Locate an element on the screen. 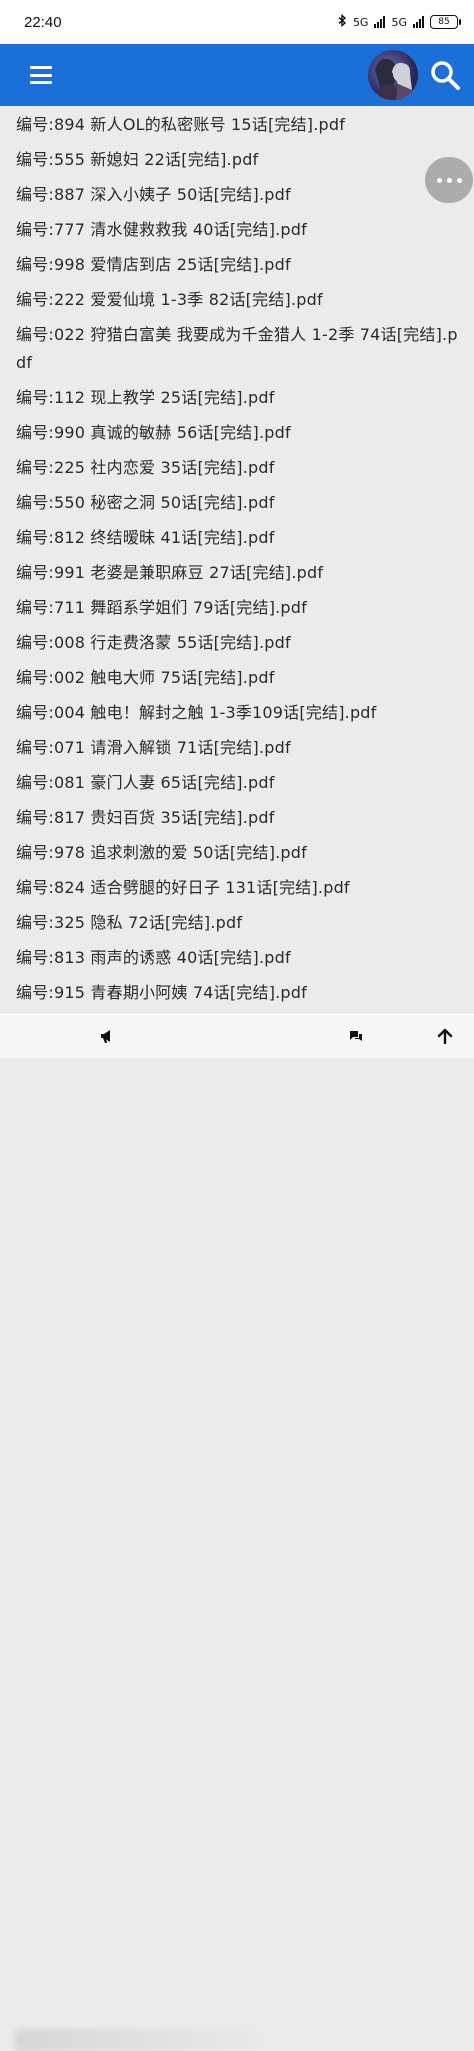 Image resolution: width=474 pixels, height=2051 pixels. list-item: 编号:002 触电大师 75话[完结].pdf is located at coordinates (237, 678).